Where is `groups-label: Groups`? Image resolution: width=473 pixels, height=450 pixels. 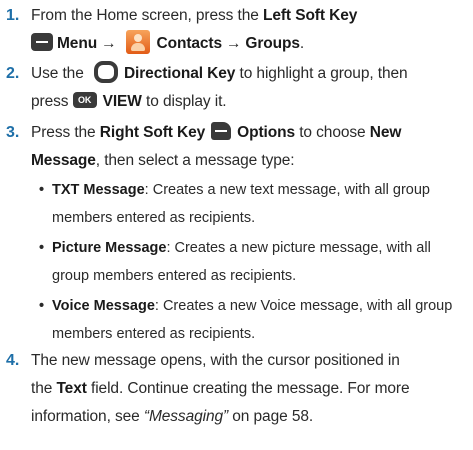 groups-label: Groups is located at coordinates (272, 43).